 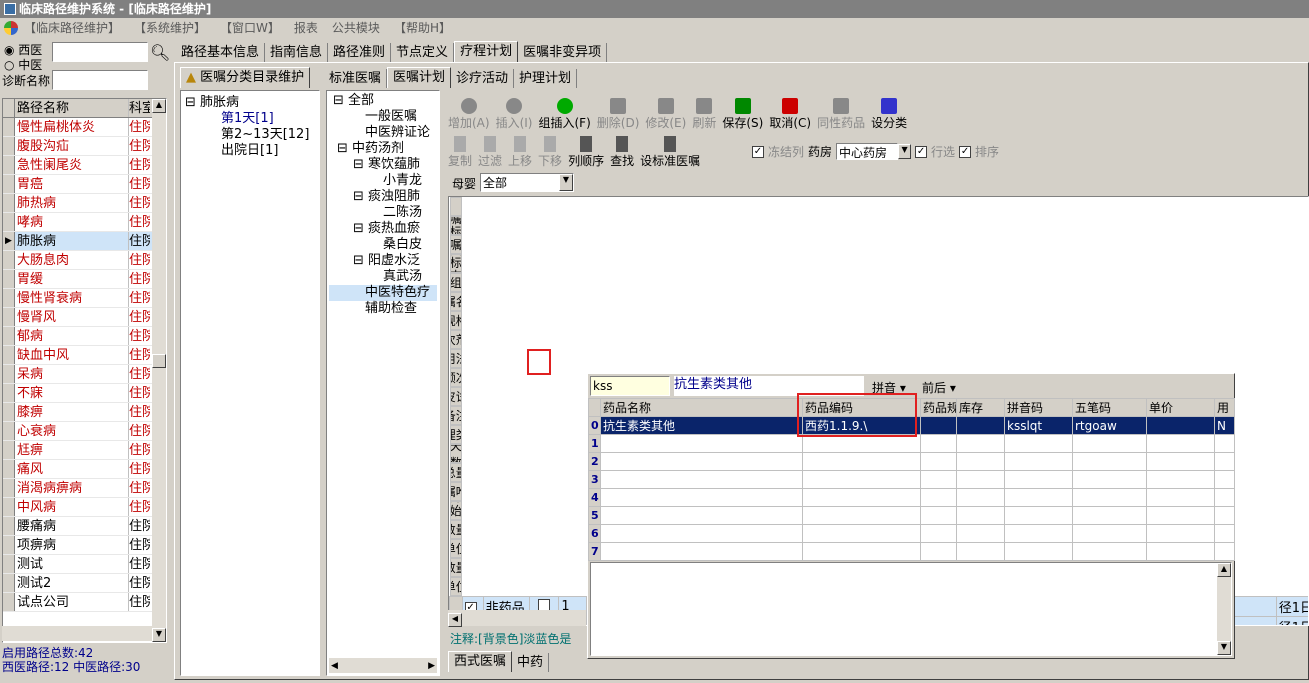 I want to click on tree2-item: 一般医嘱, so click(x=383, y=117).